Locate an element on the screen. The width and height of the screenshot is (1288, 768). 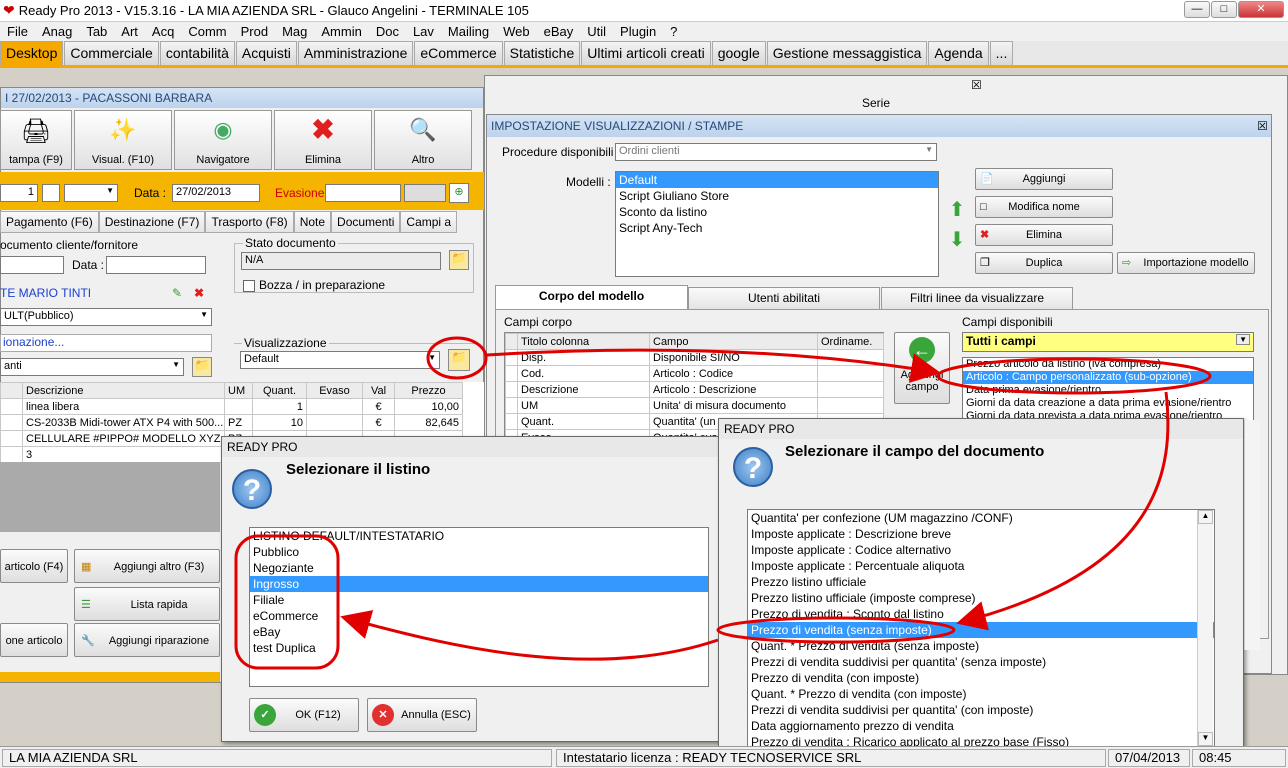
modello-item: Script Any-Tech is located at coordinates (777, 228).